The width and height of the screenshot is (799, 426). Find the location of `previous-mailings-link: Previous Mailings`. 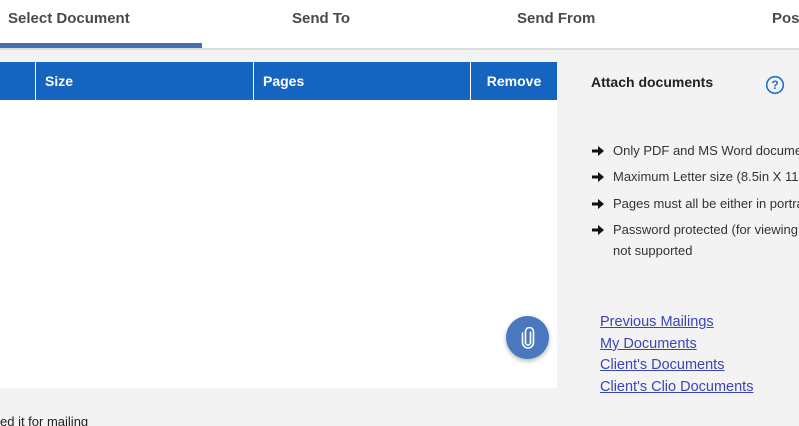

previous-mailings-link: Previous Mailings is located at coordinates (676, 323).